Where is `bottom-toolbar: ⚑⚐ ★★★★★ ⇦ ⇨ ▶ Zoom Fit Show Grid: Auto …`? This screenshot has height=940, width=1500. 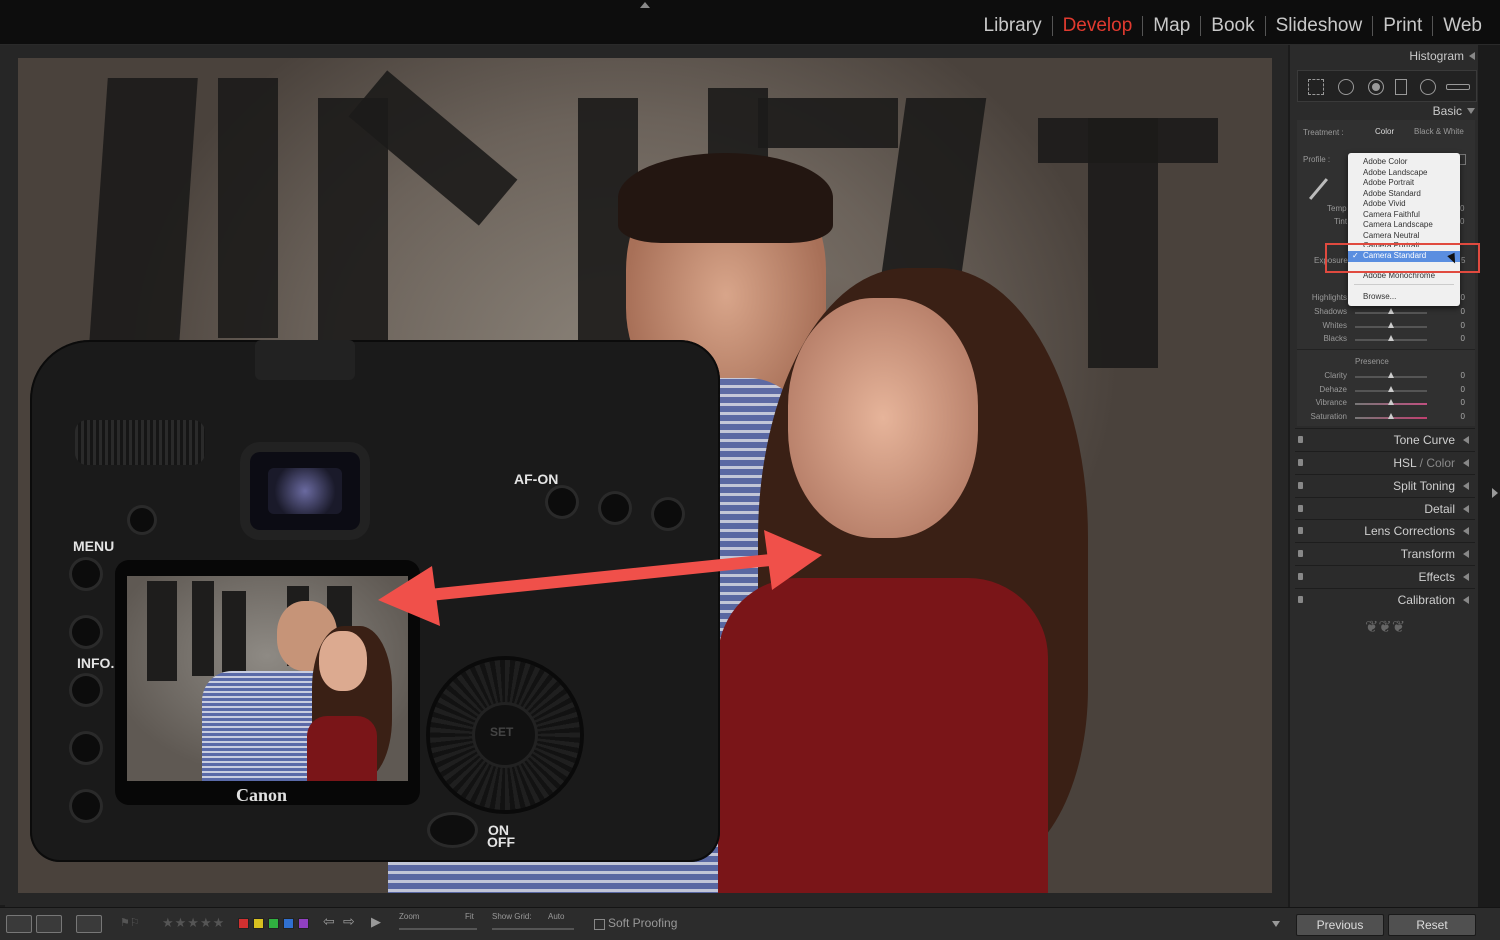 bottom-toolbar: ⚑⚐ ★★★★★ ⇦ ⇨ ▶ Zoom Fit Show Grid: Auto … is located at coordinates (750, 923).